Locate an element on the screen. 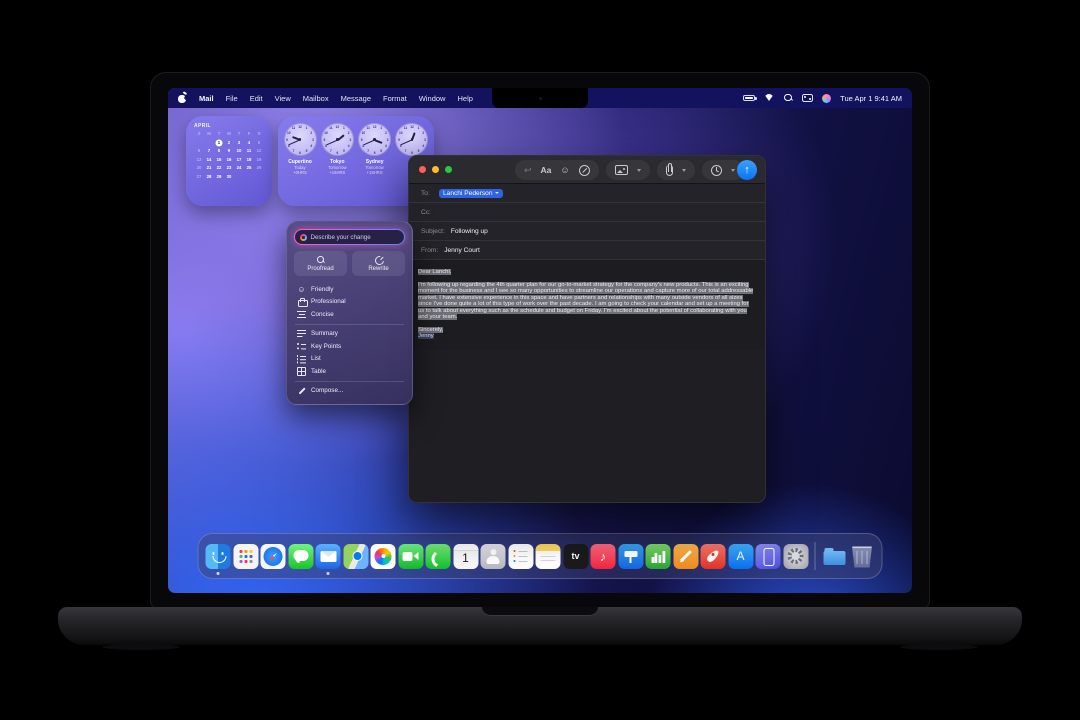 The width and height of the screenshot is (1080, 720). dock-downloads-folder-icon is located at coordinates (834, 556).